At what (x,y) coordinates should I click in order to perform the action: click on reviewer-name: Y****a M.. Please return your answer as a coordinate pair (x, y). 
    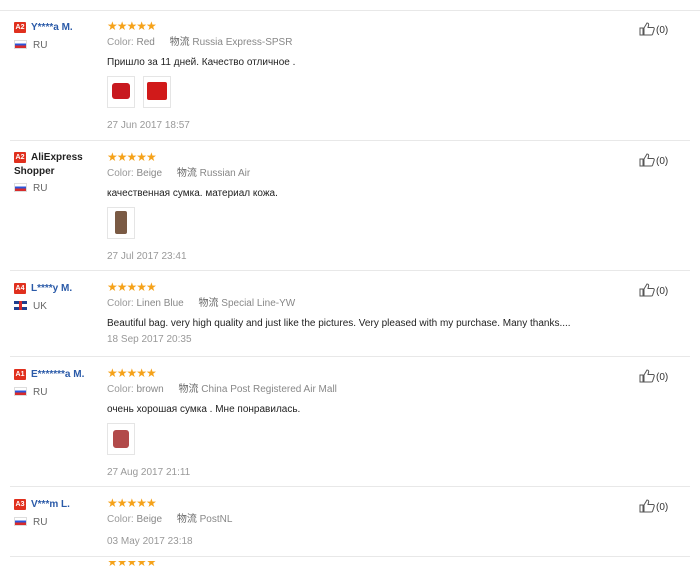
    Looking at the image, I should click on (52, 27).